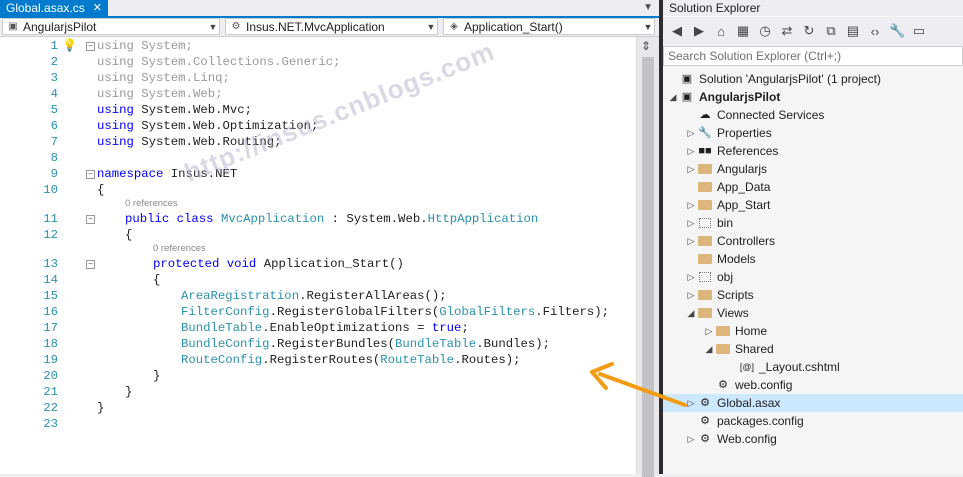 This screenshot has width=963, height=477. Describe the element at coordinates (648, 8) in the screenshot. I see `tab-overflow-icon: ▼` at that location.